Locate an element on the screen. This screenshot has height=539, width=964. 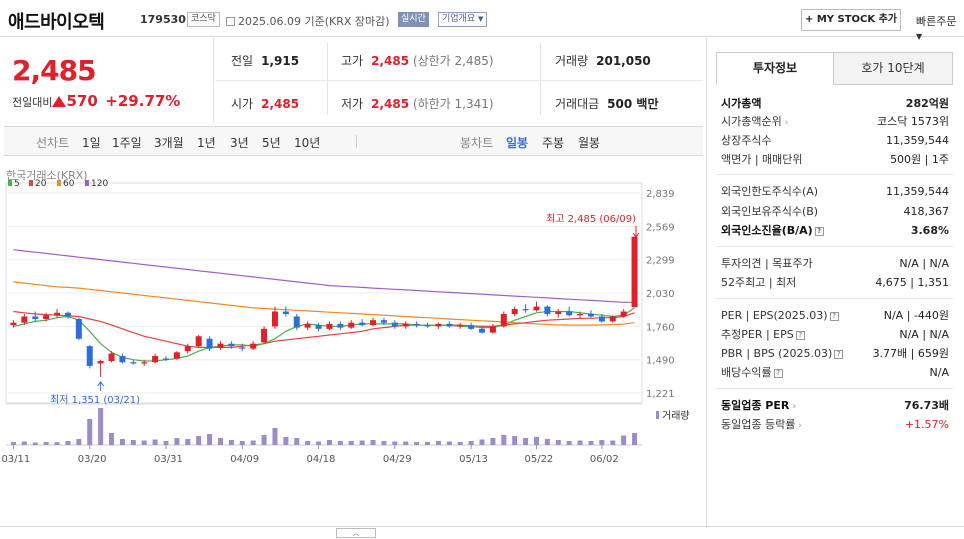
candle-monthly: 월봉 is located at coordinates (589, 142).